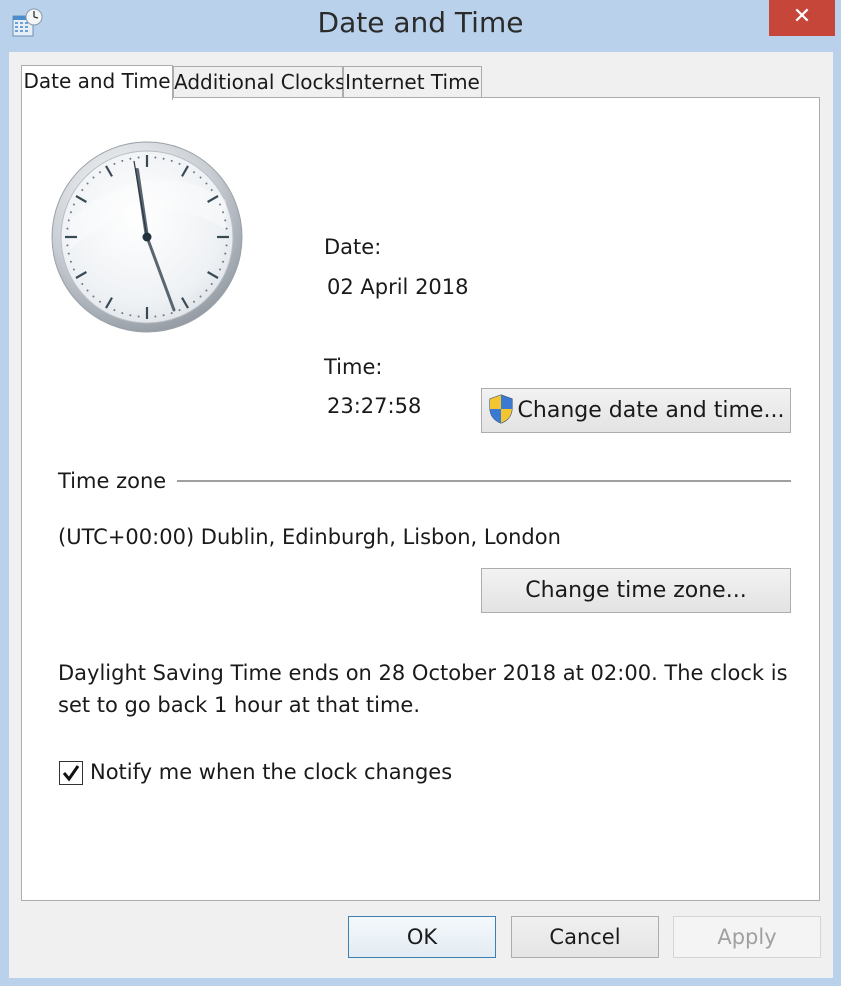  I want to click on close-icon: ✕, so click(802, 16).